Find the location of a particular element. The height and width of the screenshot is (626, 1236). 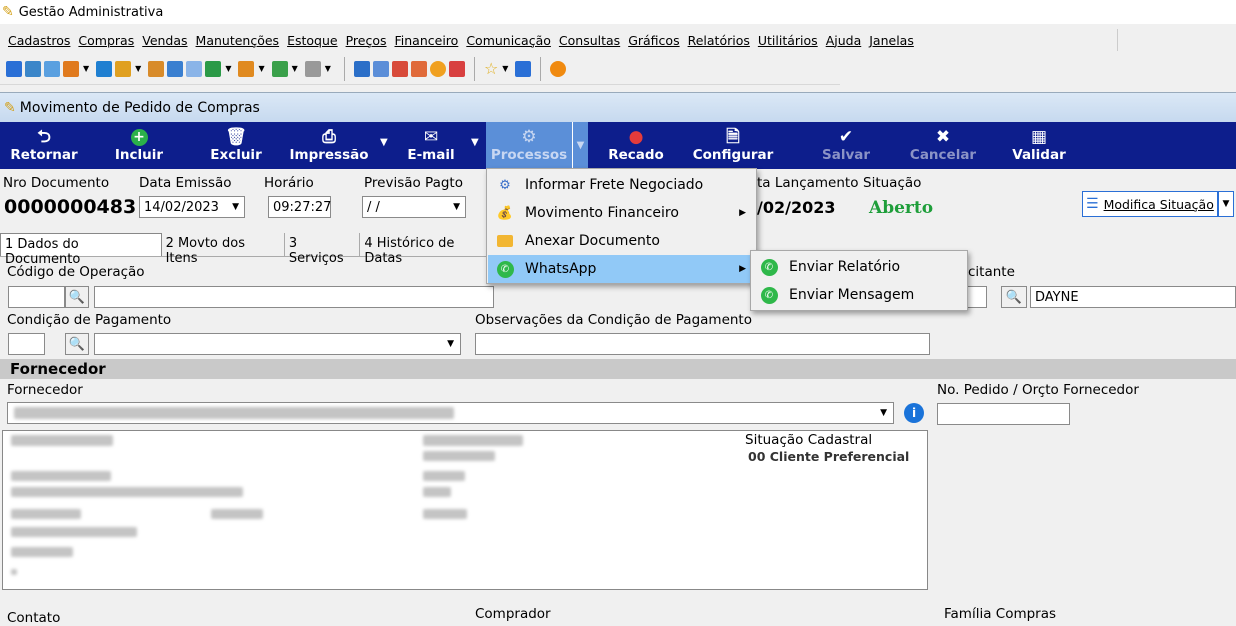

tab-movto-itens: 2 Movto dos Itens is located at coordinates (223, 249).